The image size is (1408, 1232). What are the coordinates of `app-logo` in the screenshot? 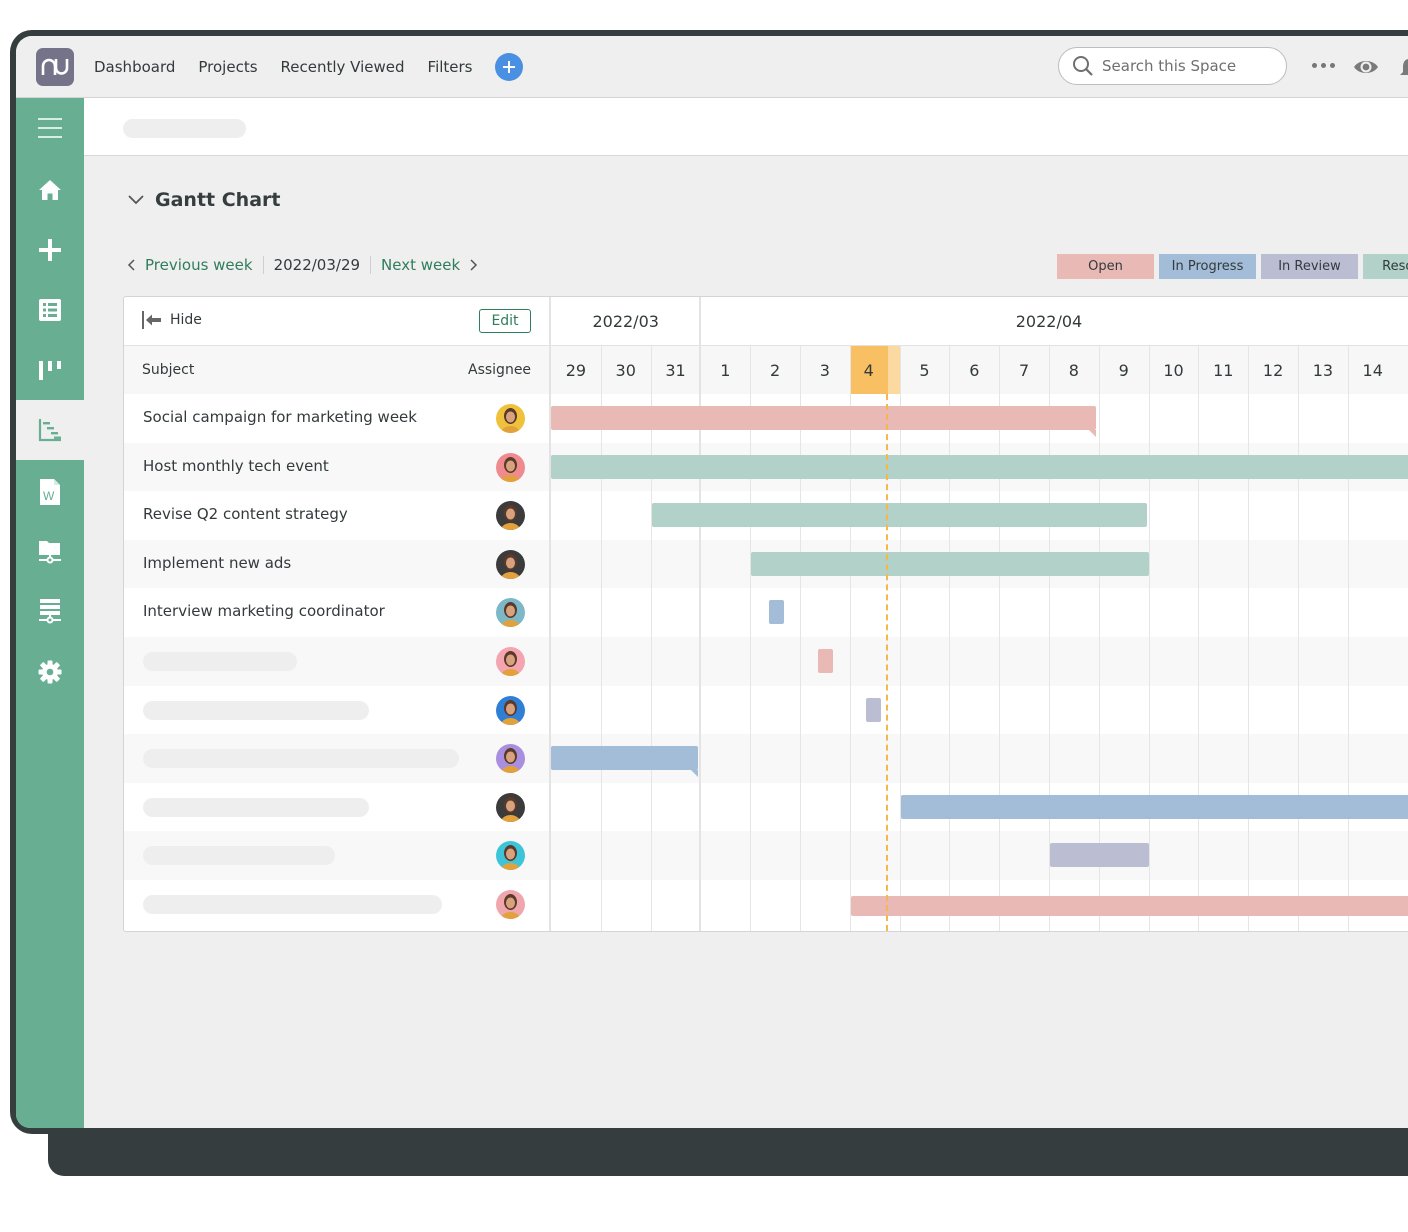 It's located at (55, 67).